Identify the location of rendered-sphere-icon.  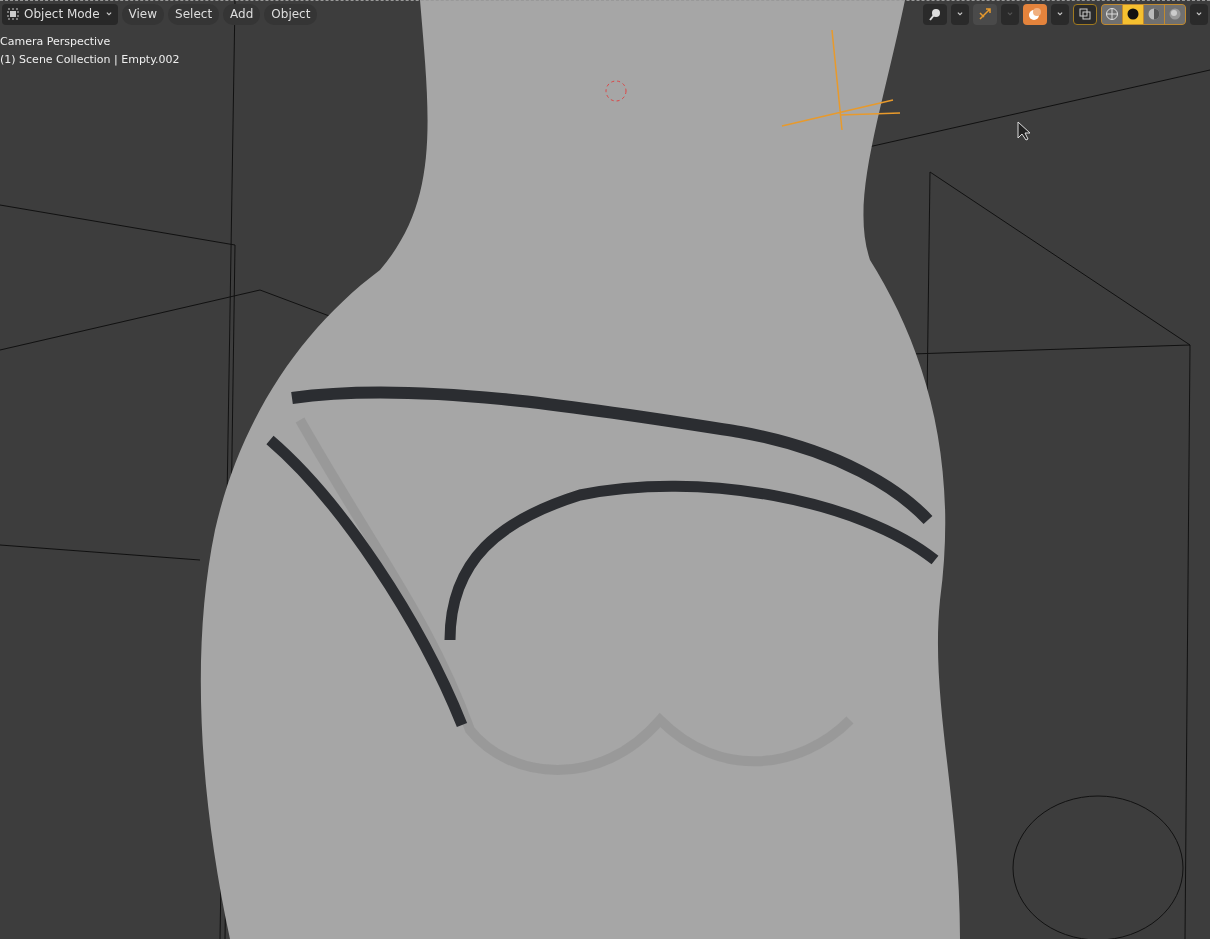
(1175, 14).